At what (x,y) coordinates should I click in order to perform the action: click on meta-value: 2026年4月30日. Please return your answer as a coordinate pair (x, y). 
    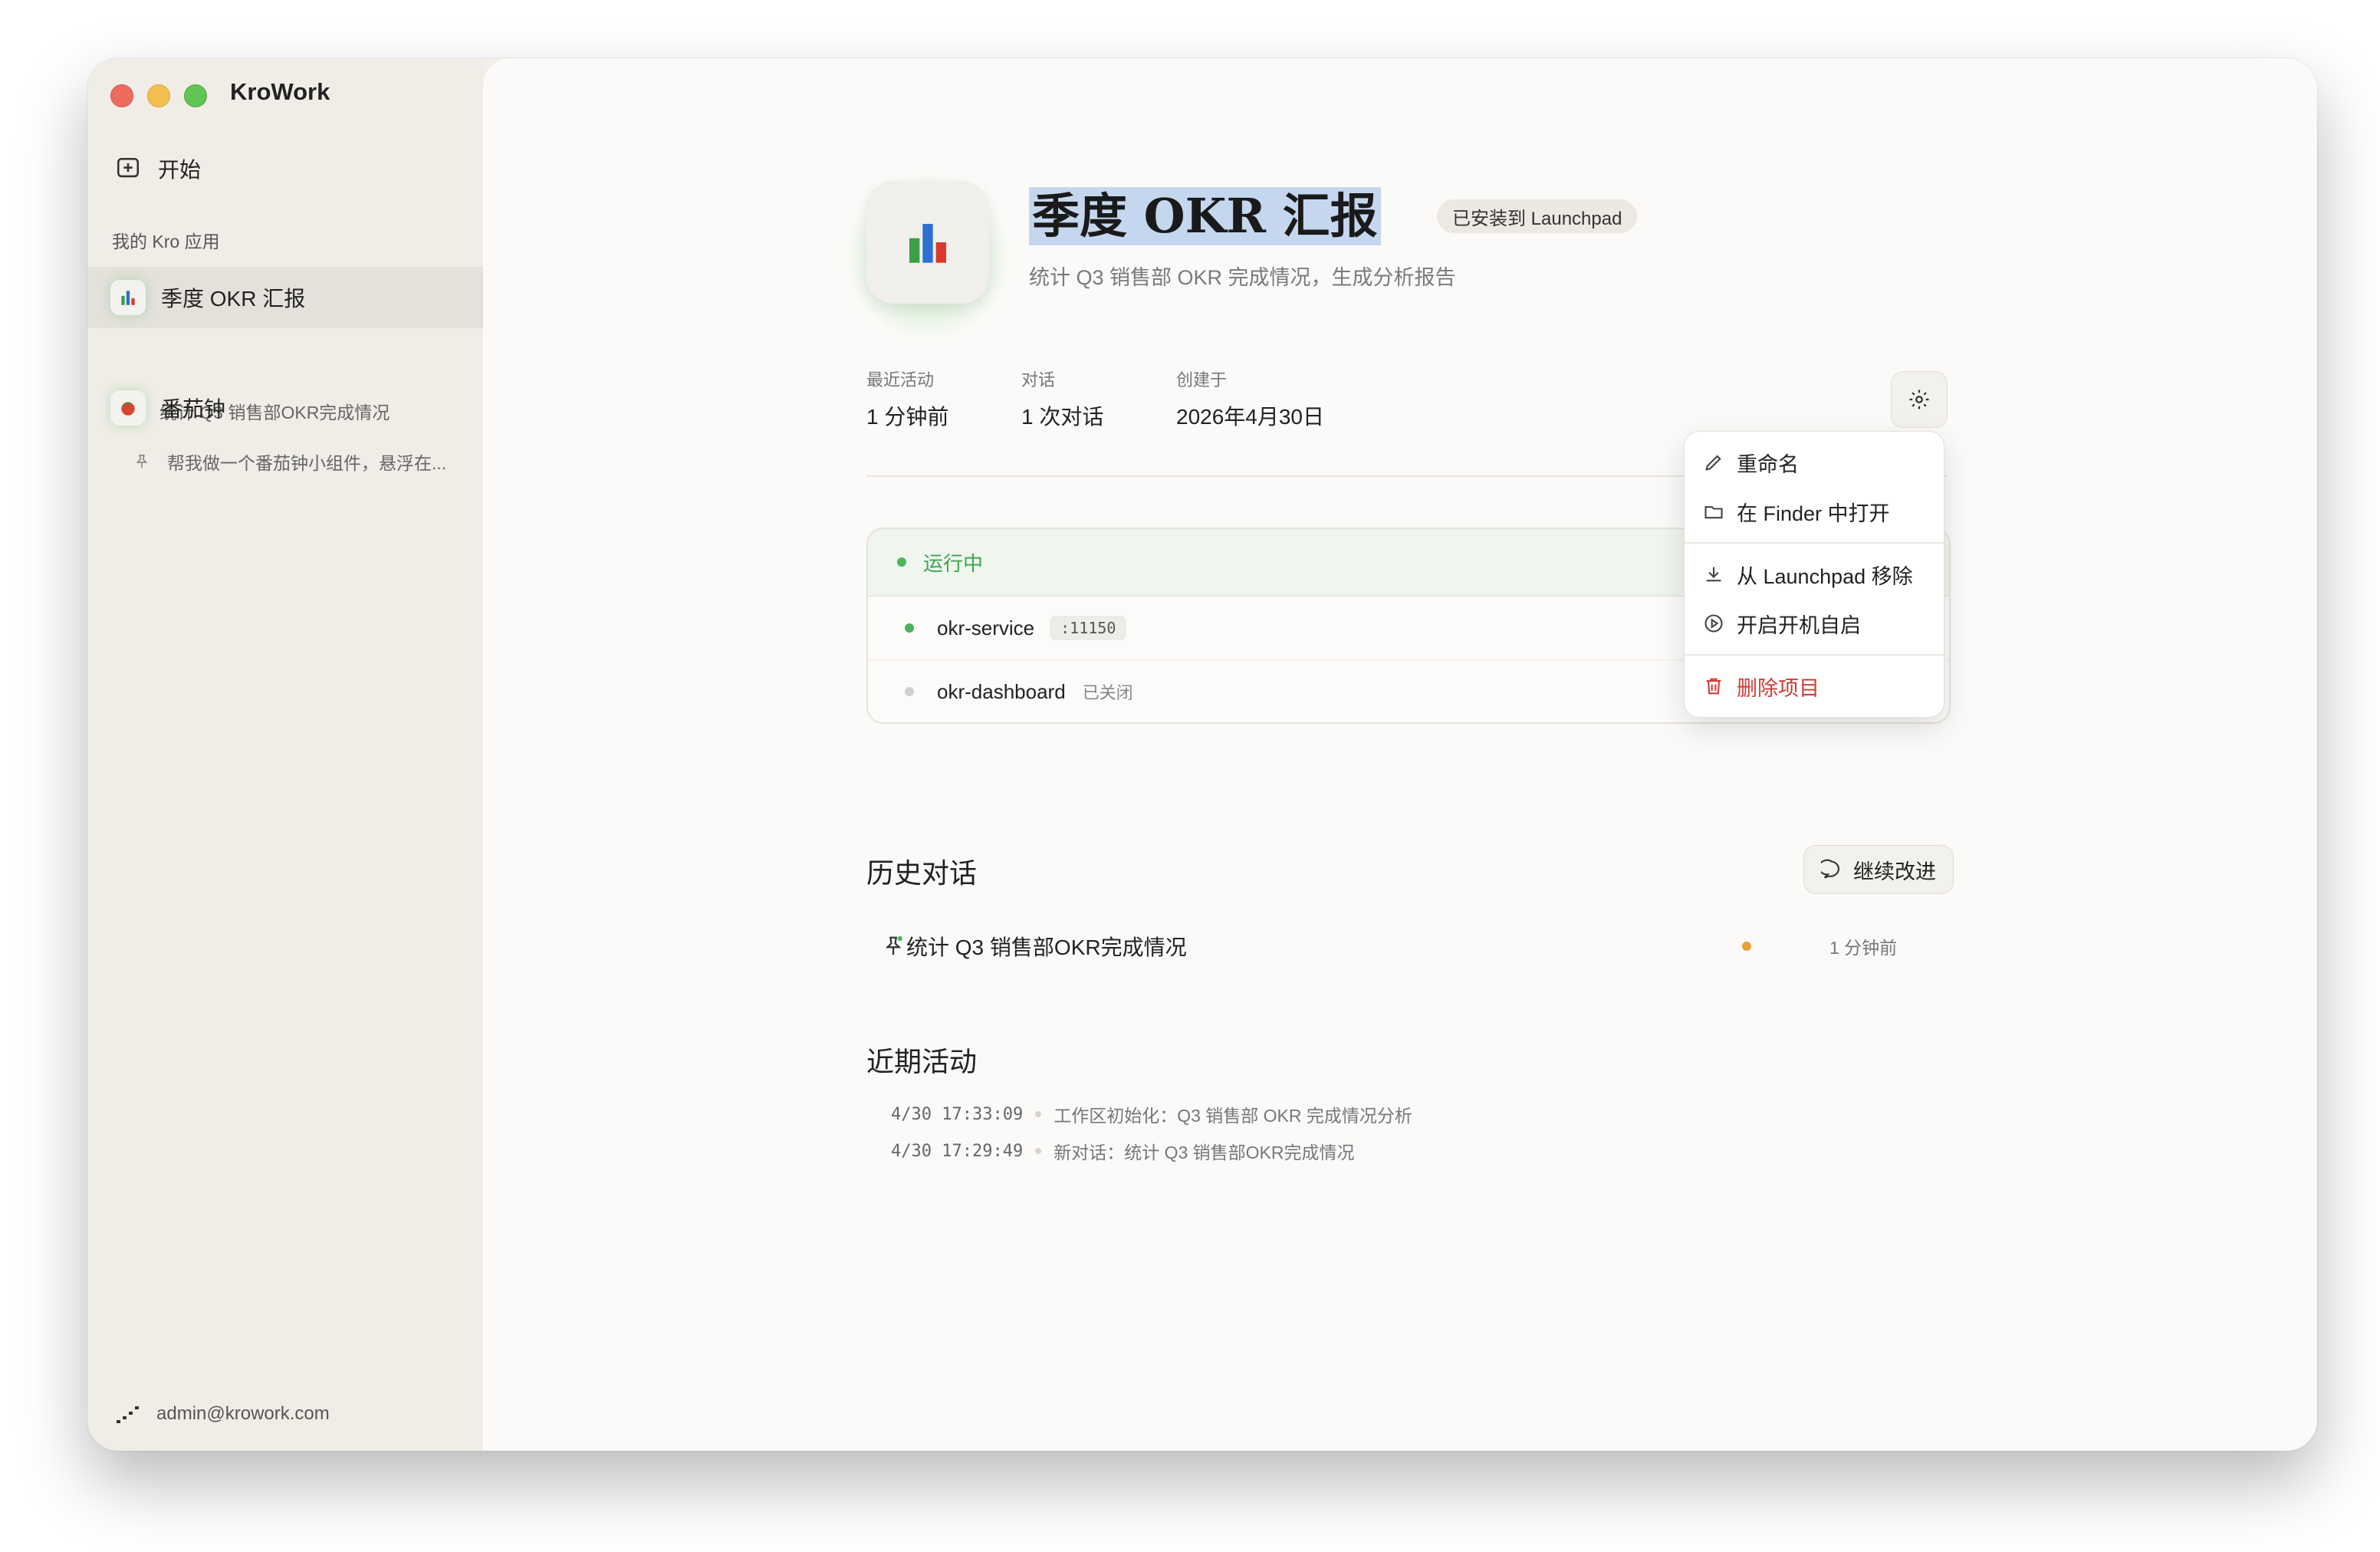
    Looking at the image, I should click on (1250, 417).